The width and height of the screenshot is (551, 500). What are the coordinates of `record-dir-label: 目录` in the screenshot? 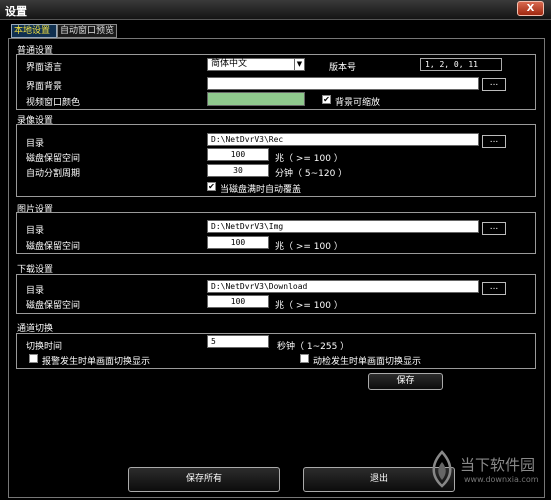 It's located at (35, 144).